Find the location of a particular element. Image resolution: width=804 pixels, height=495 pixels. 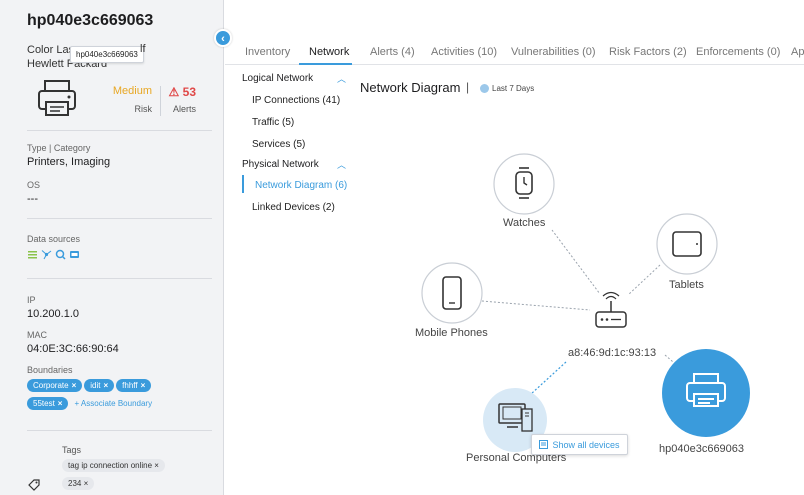

link-device is located at coordinates (672, 361).